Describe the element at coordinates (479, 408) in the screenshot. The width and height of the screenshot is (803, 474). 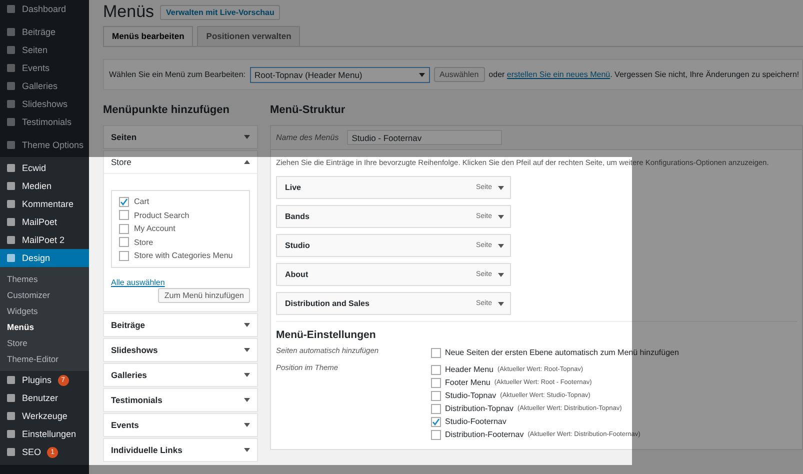
I see `option-label: Distribution-Topnav` at that location.